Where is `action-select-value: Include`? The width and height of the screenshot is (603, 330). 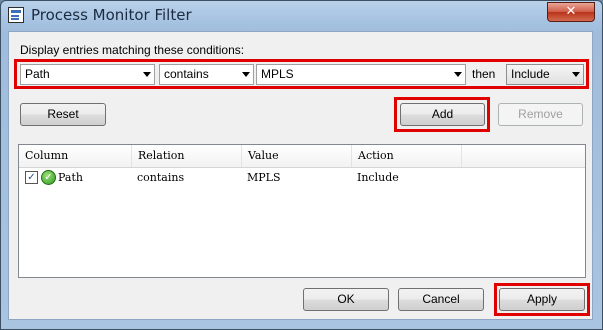
action-select-value: Include is located at coordinates (530, 74).